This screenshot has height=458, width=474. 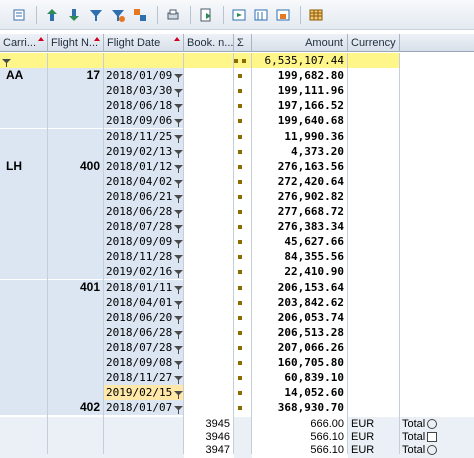 I want to click on subtotal-row: 2018/06/28 277,668.72, so click(x=237, y=211).